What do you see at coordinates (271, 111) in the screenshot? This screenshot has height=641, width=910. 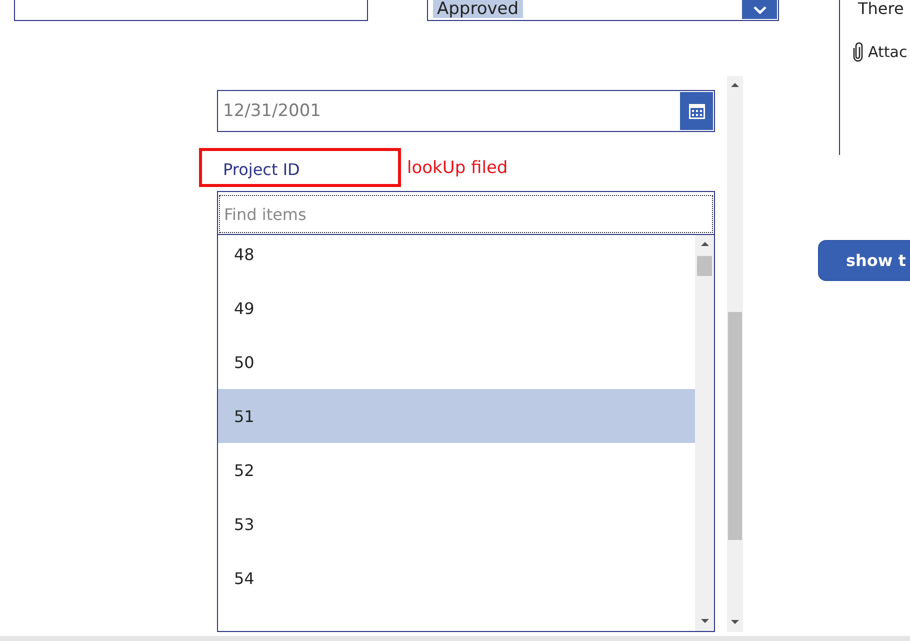 I see `date-value: 12/31/2001` at bounding box center [271, 111].